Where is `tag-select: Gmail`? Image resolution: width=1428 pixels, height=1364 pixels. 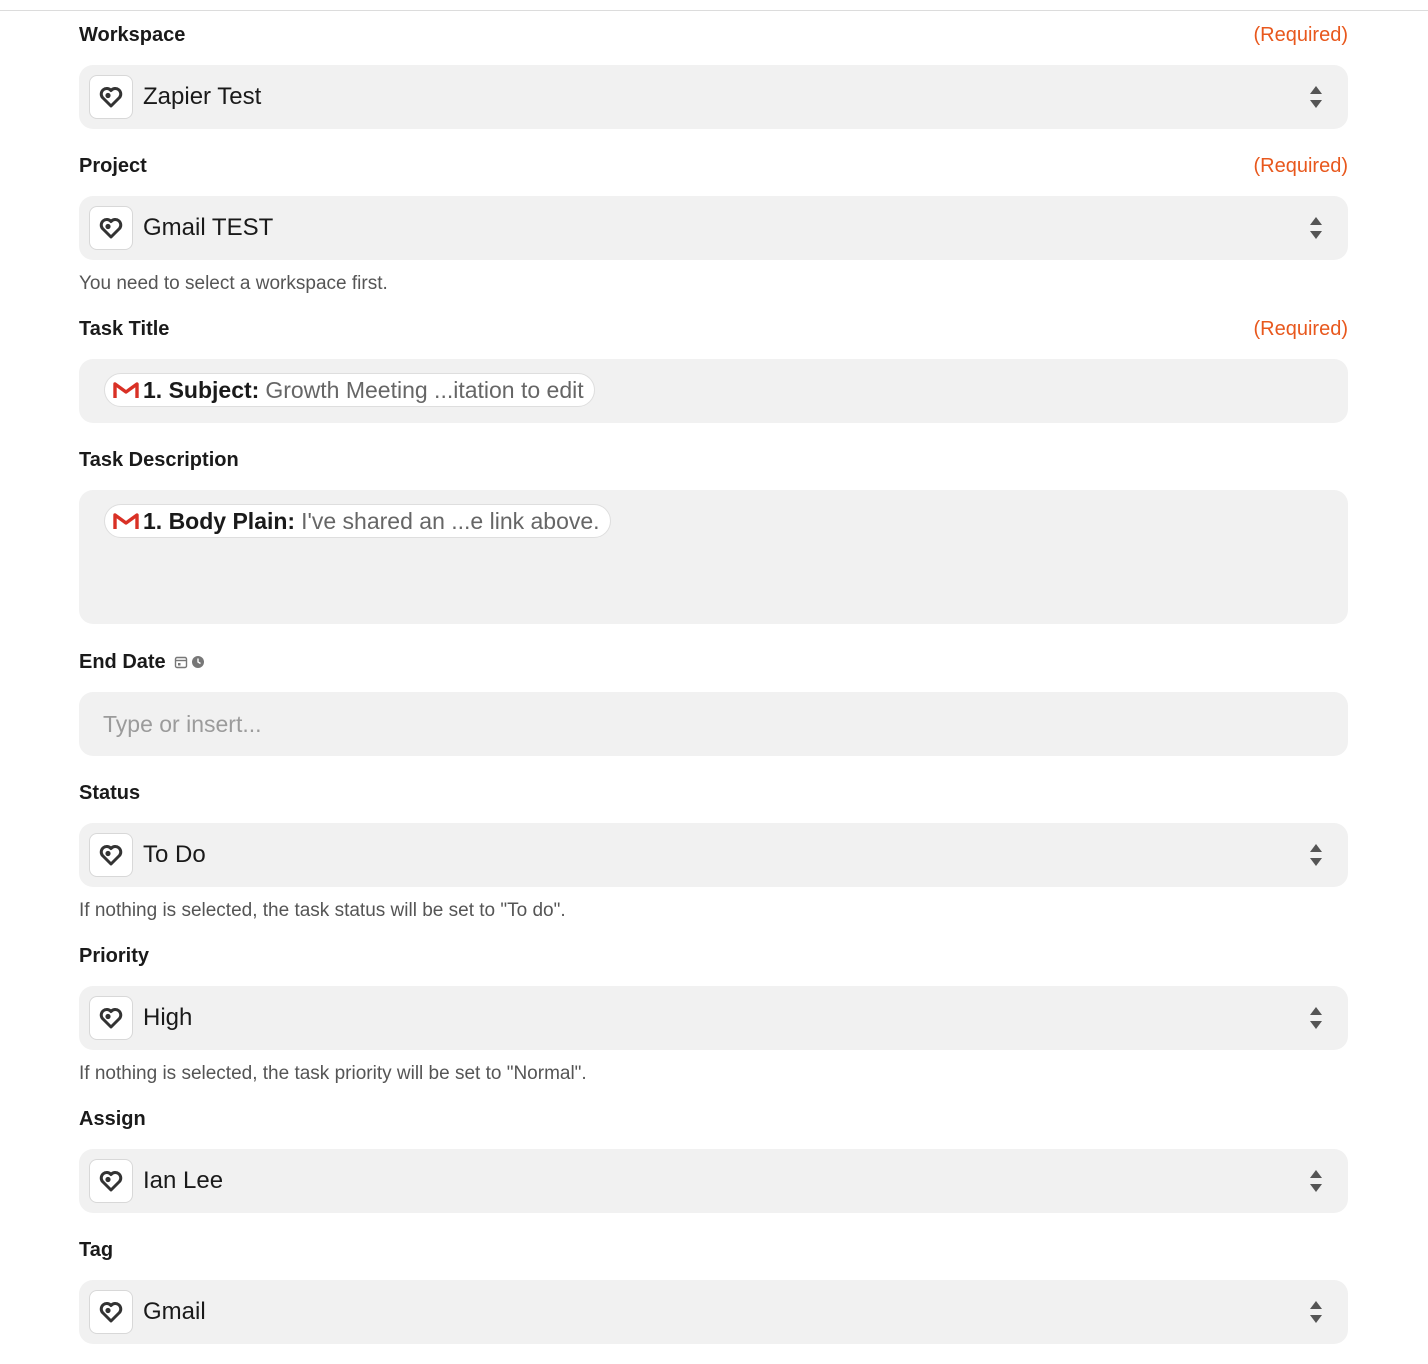
tag-select: Gmail is located at coordinates (713, 1312).